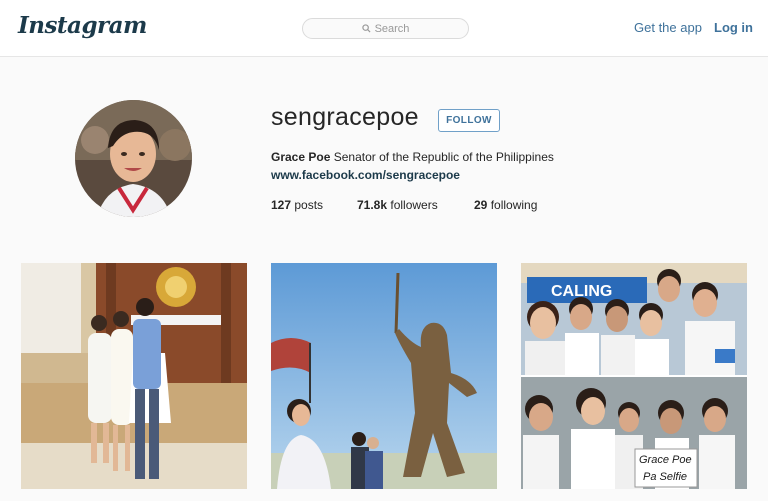  I want to click on search-icon, so click(366, 28).